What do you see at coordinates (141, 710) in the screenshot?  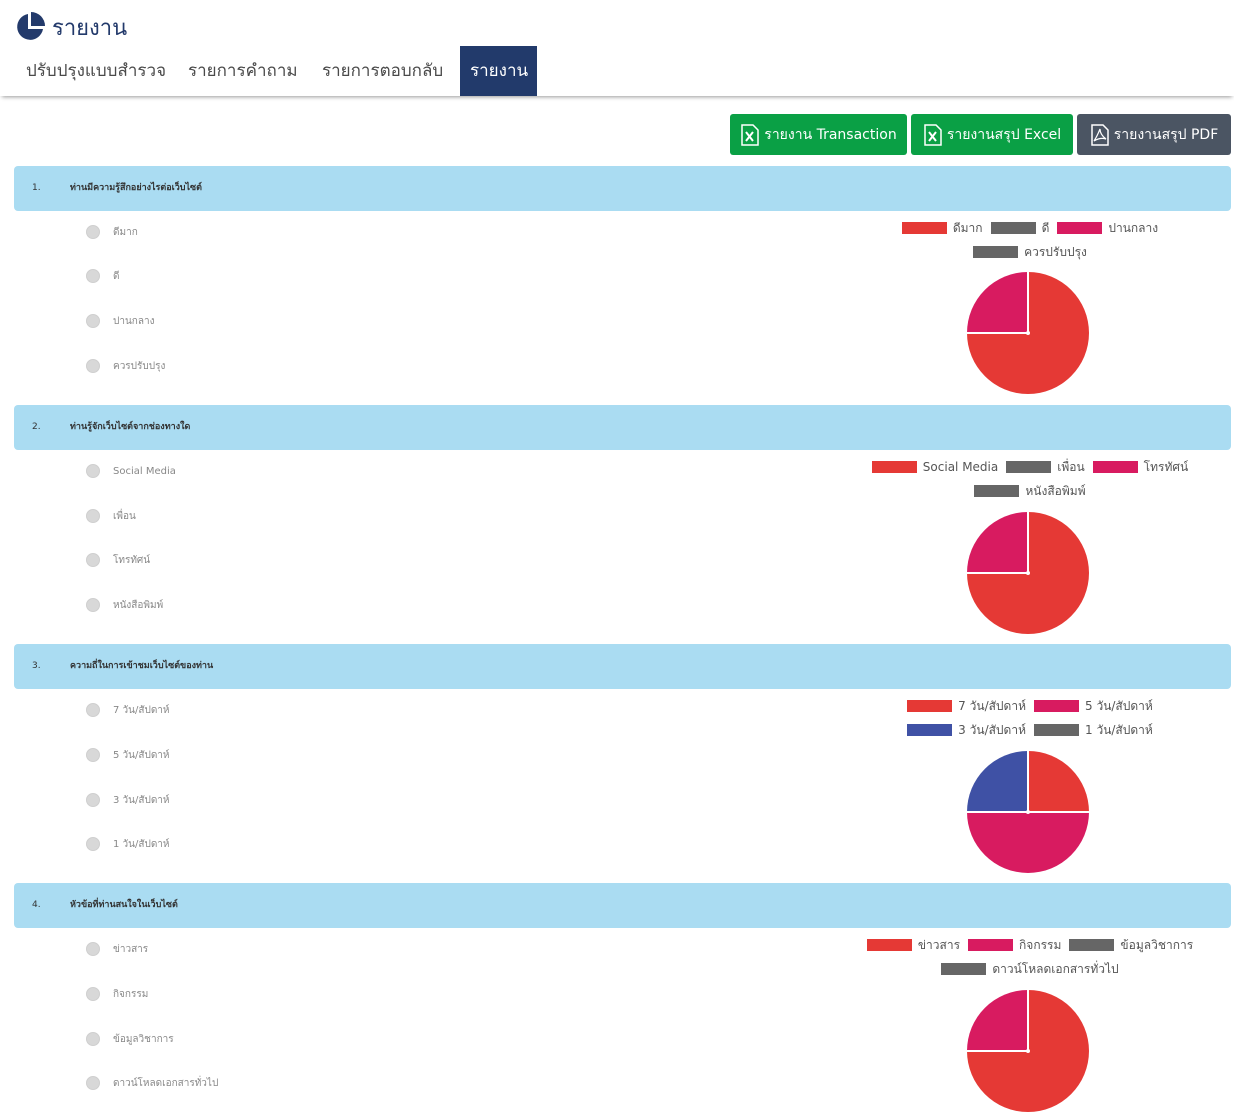 I see `option-label: 7 วัน/สัปดาห์` at bounding box center [141, 710].